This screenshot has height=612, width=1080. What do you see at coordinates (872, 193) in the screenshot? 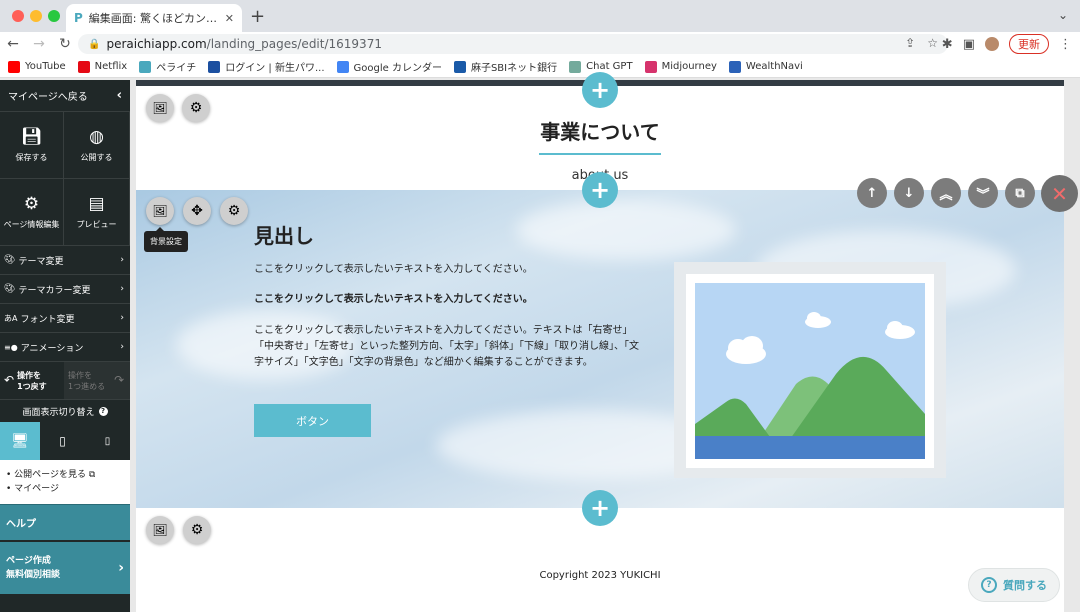
I see `move-up-button: ↑` at bounding box center [872, 193].